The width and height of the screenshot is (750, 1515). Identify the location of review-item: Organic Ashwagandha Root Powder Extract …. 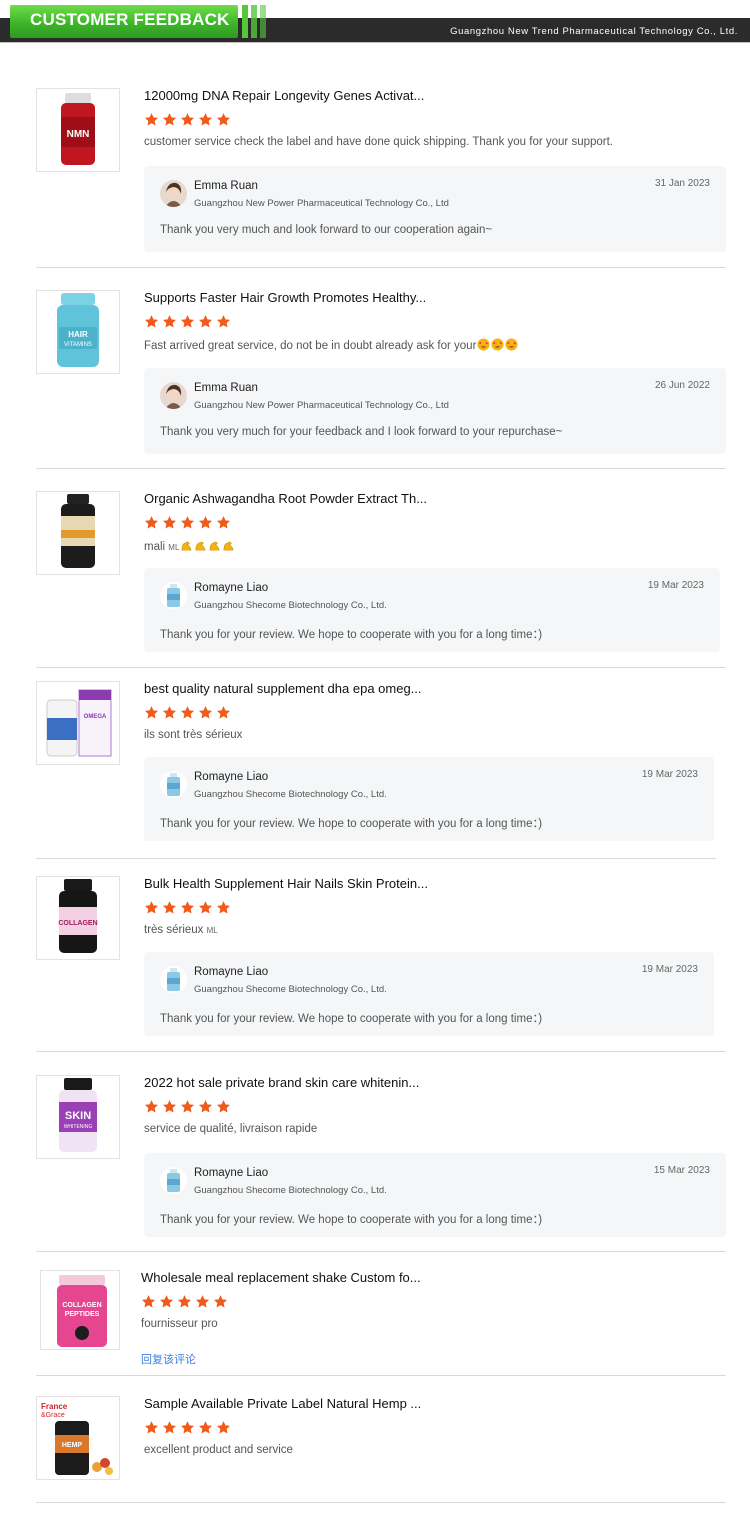
(381, 579).